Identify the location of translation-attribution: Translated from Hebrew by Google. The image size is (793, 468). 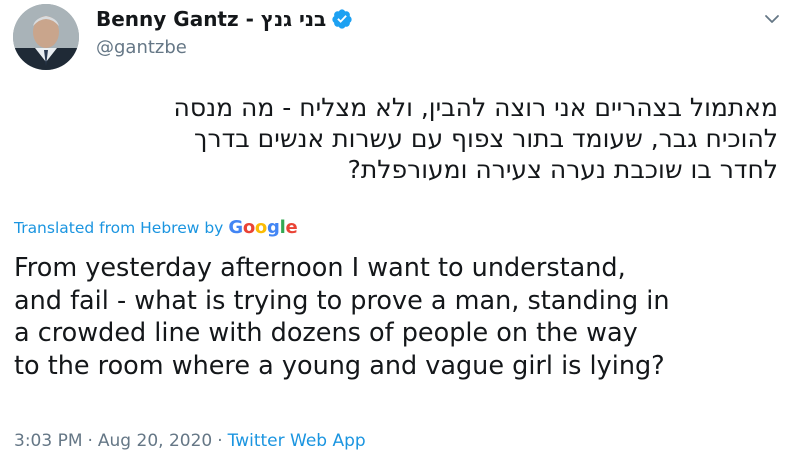
(156, 227).